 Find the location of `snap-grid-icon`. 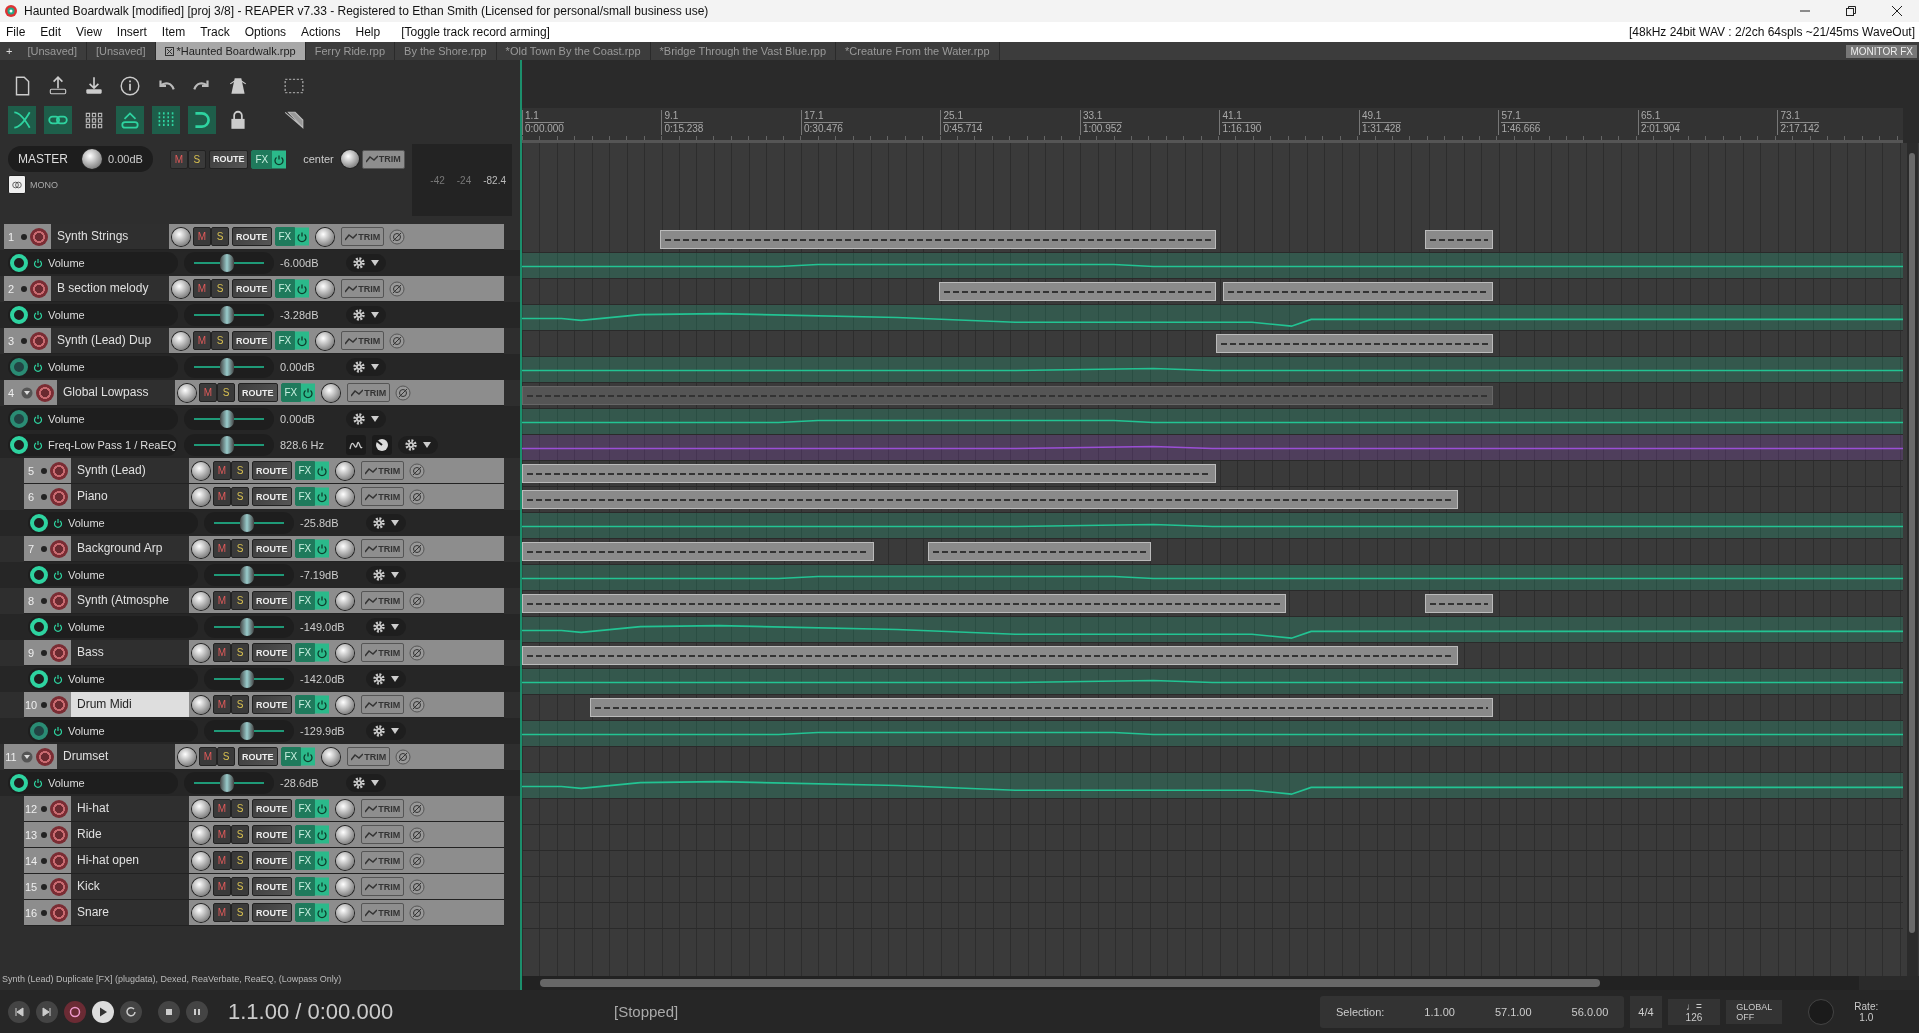

snap-grid-icon is located at coordinates (166, 120).